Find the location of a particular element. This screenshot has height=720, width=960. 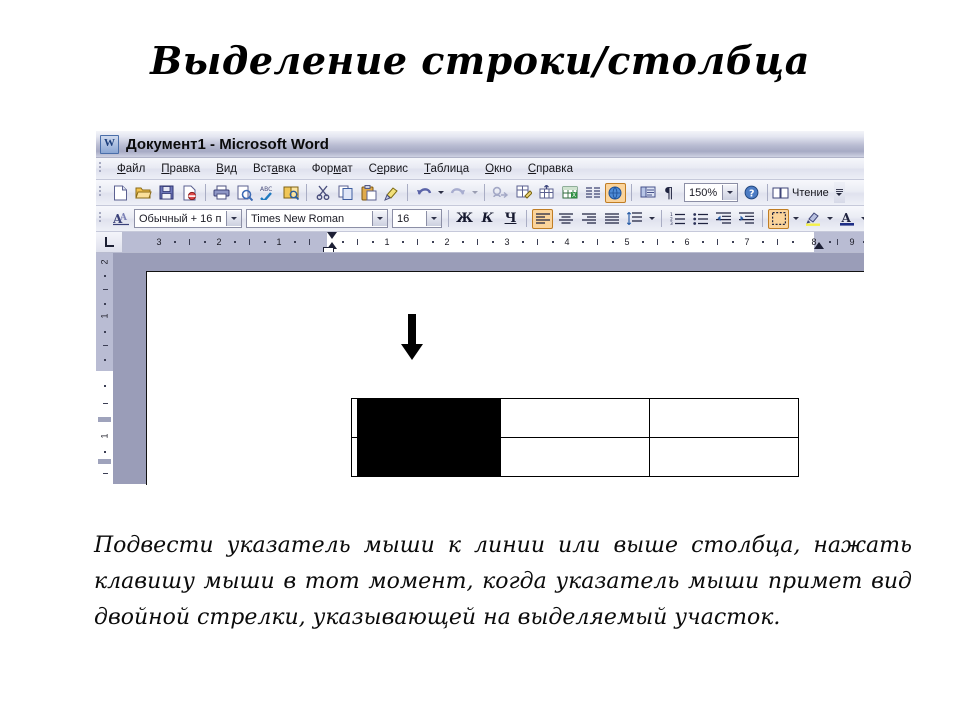

undo-dropdown-arrow-icon is located at coordinates (440, 193).